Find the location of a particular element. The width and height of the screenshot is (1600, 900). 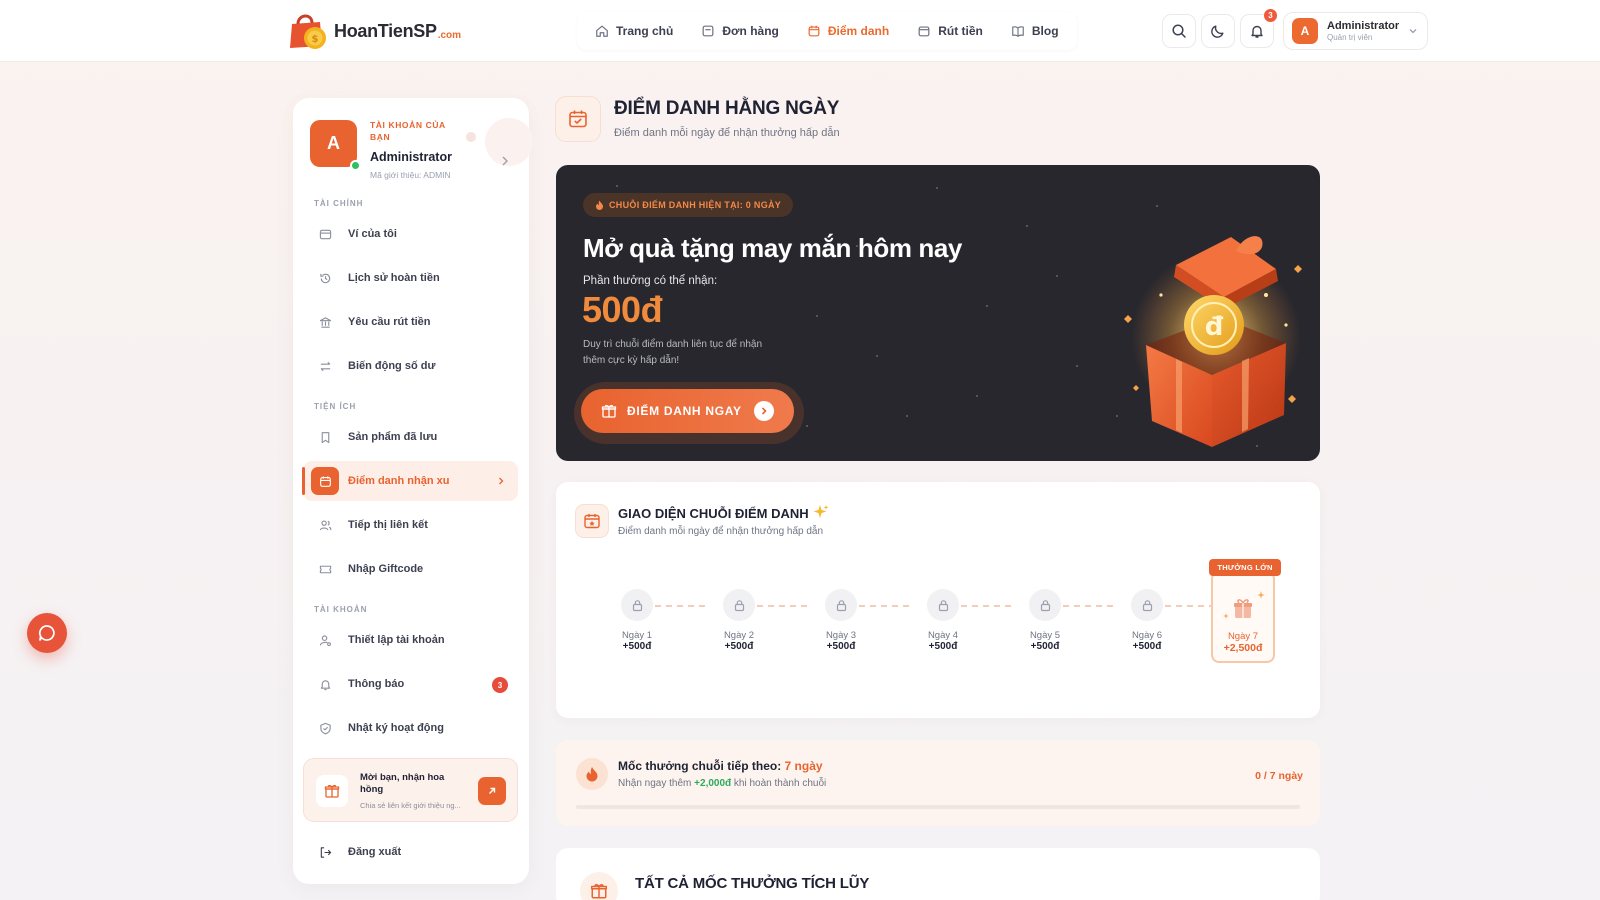

moon-icon is located at coordinates (1217, 31).